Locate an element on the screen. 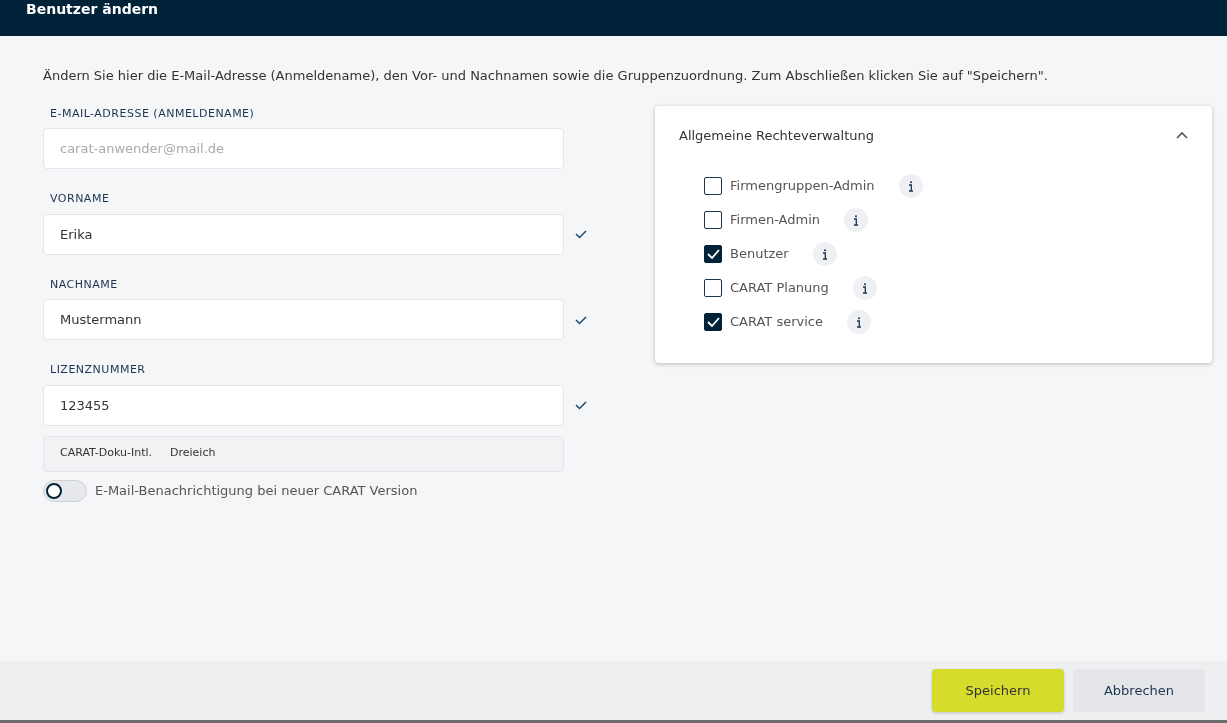  input-field: 123455 is located at coordinates (303, 405).